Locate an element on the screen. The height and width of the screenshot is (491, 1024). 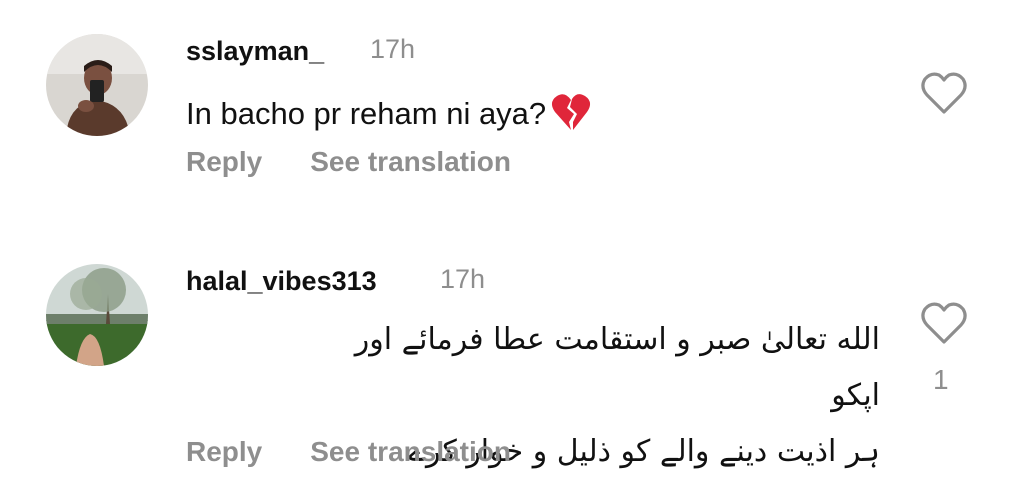
heart-outline-icon is located at coordinates (944, 323).